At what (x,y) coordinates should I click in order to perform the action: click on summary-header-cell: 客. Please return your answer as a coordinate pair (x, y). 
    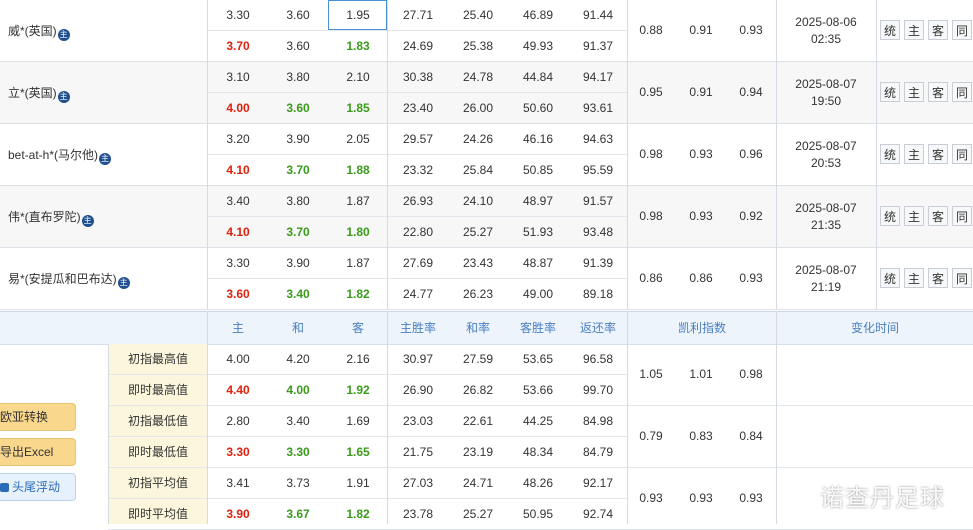
    Looking at the image, I should click on (357, 328).